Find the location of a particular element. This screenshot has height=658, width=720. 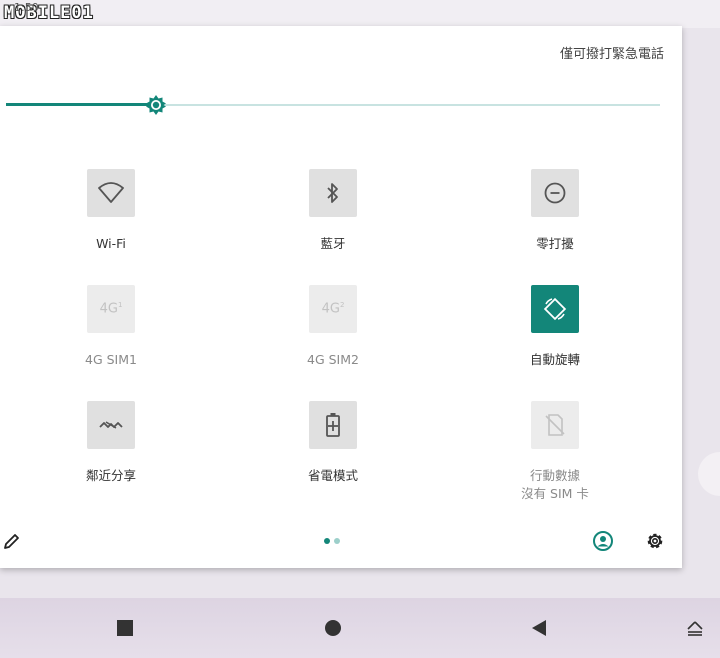

watermark-logo: 1:50 MOBILE01 is located at coordinates (49, 12).